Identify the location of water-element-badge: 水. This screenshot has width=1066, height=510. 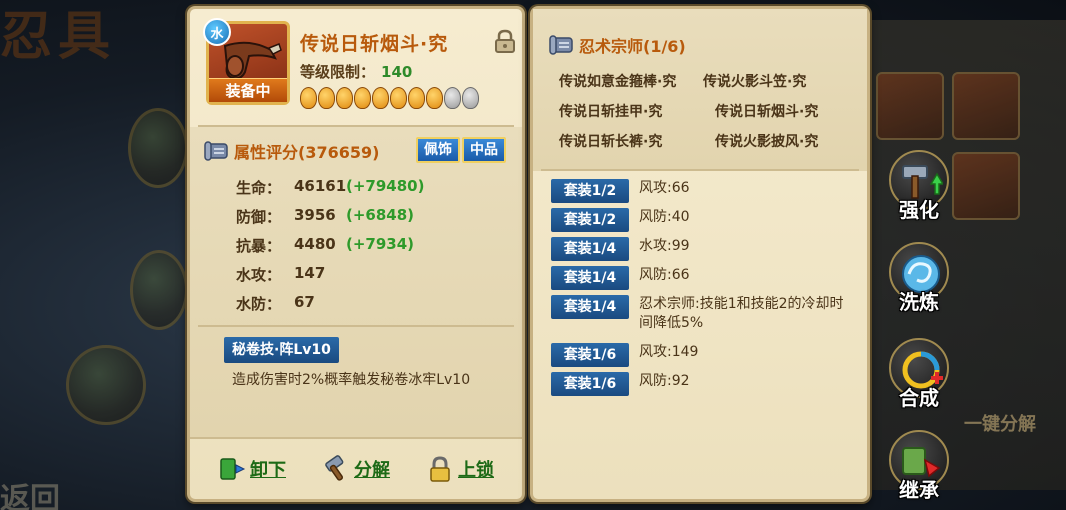
(217, 32).